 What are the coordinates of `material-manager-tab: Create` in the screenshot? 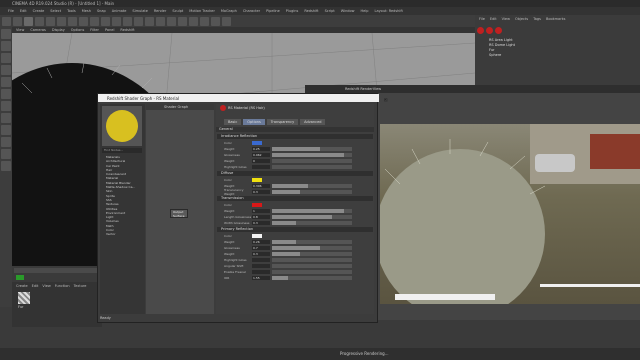 It's located at (22, 286).